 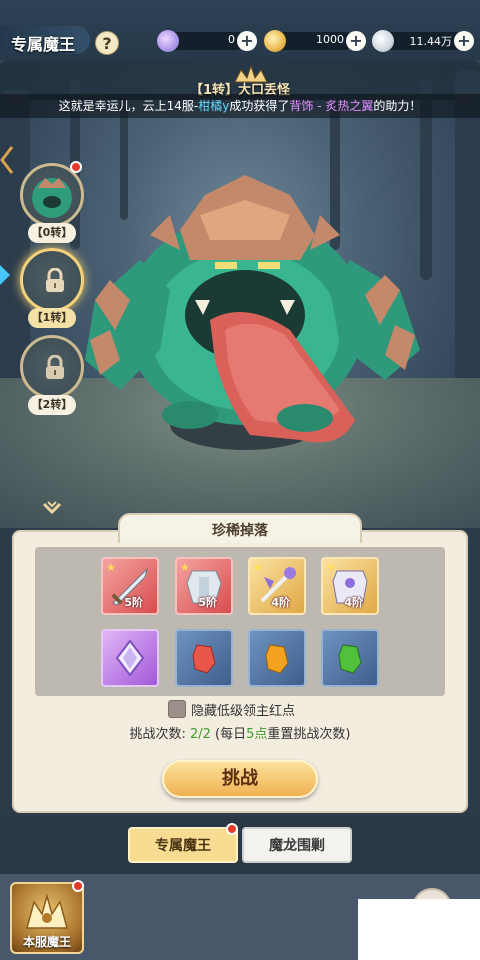 I want to click on add-gold-button: +, so click(x=356, y=41).